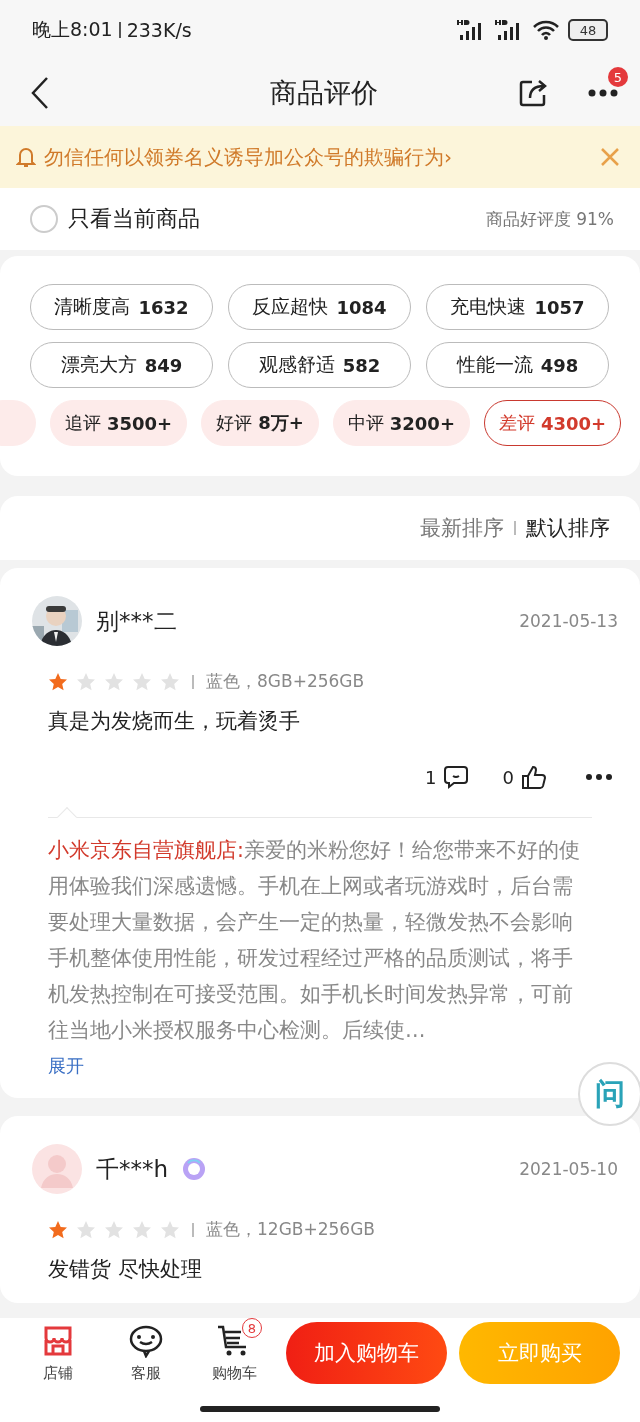 The width and height of the screenshot is (640, 1422). I want to click on product-spec: 蓝色，12GB+256GB, so click(290, 1229).